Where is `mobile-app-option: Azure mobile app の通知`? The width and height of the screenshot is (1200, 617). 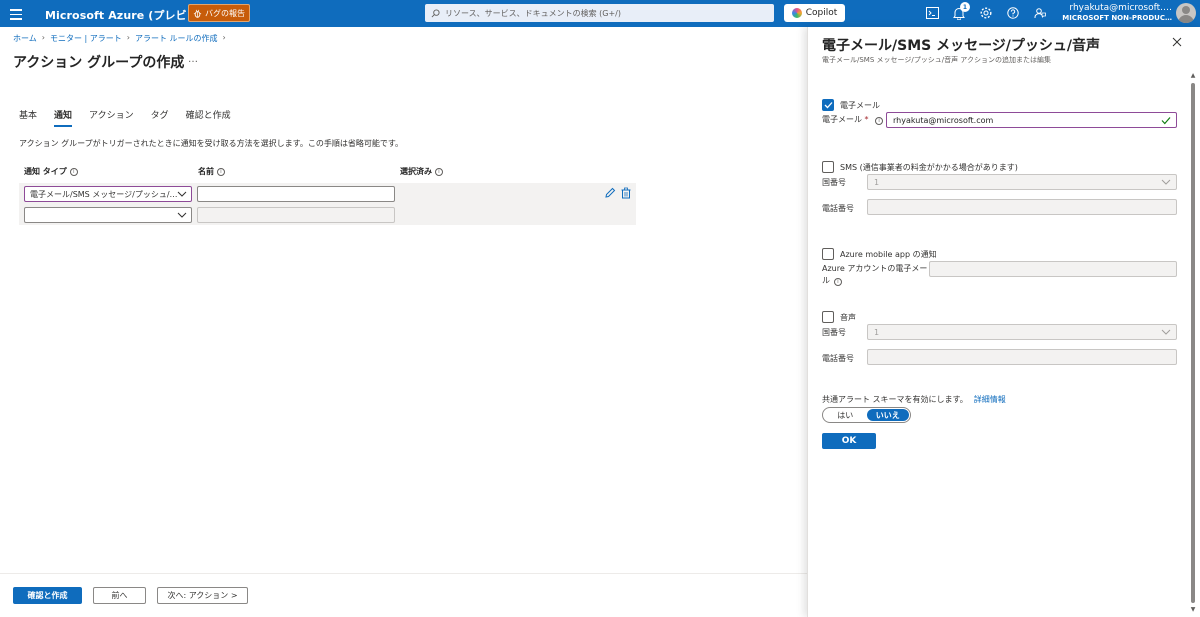 mobile-app-option: Azure mobile app の通知 is located at coordinates (879, 254).